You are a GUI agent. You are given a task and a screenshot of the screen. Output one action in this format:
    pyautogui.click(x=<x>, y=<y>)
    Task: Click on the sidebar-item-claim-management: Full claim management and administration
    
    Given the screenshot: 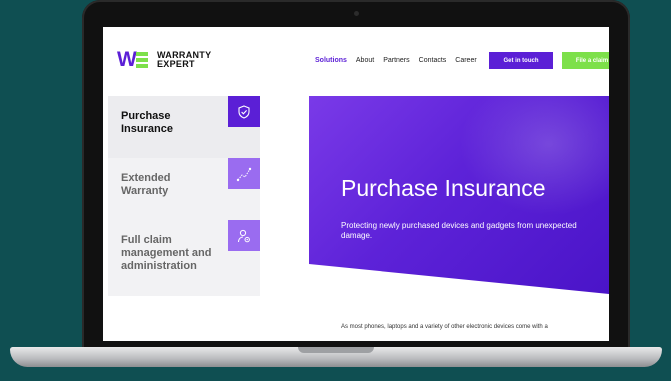 What is the action you would take?
    pyautogui.click(x=184, y=258)
    